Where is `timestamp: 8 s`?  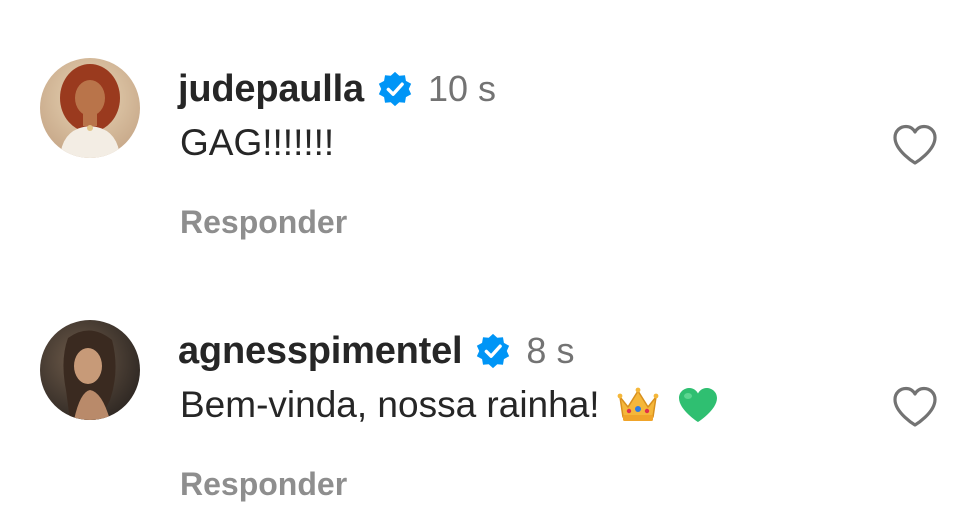 timestamp: 8 s is located at coordinates (550, 350).